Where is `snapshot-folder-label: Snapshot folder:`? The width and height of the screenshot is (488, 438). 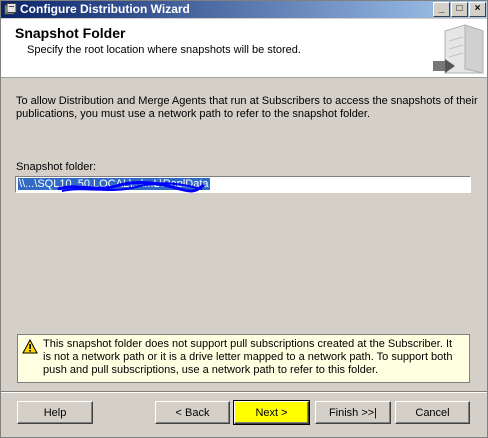 snapshot-folder-label: Snapshot folder: is located at coordinates (56, 167).